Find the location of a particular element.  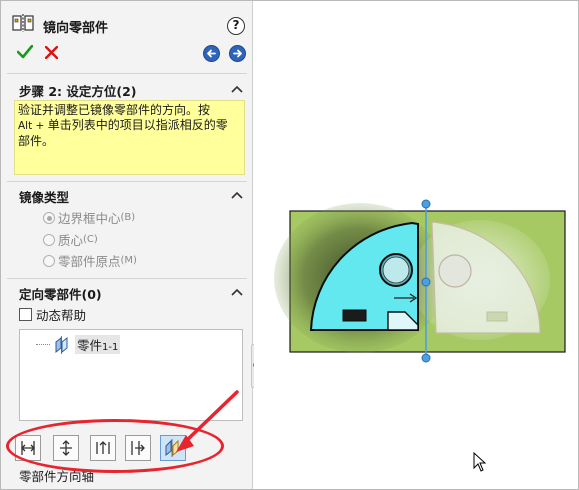

arrow-left-icon is located at coordinates (211, 53).